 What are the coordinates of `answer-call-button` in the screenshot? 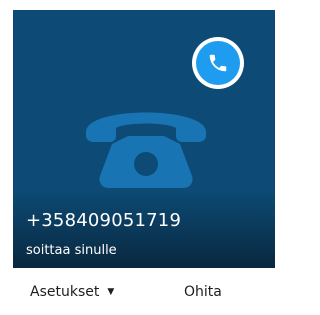 It's located at (218, 63).